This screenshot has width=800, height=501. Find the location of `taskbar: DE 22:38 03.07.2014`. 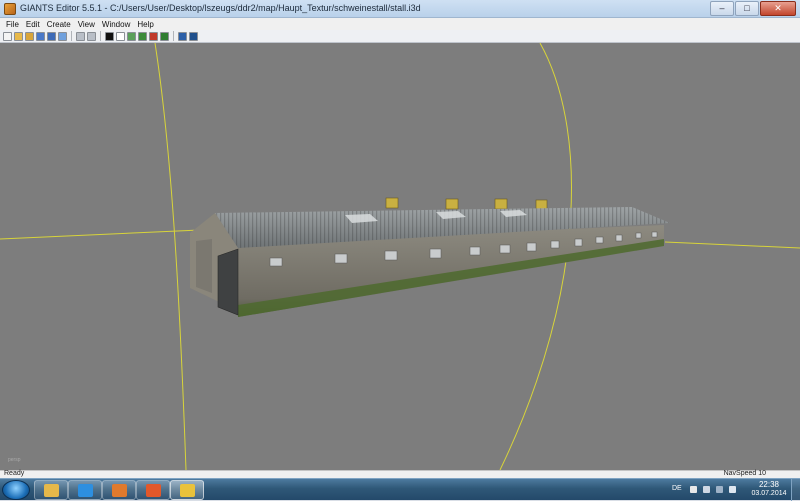

taskbar: DE 22:38 03.07.2014 is located at coordinates (400, 489).